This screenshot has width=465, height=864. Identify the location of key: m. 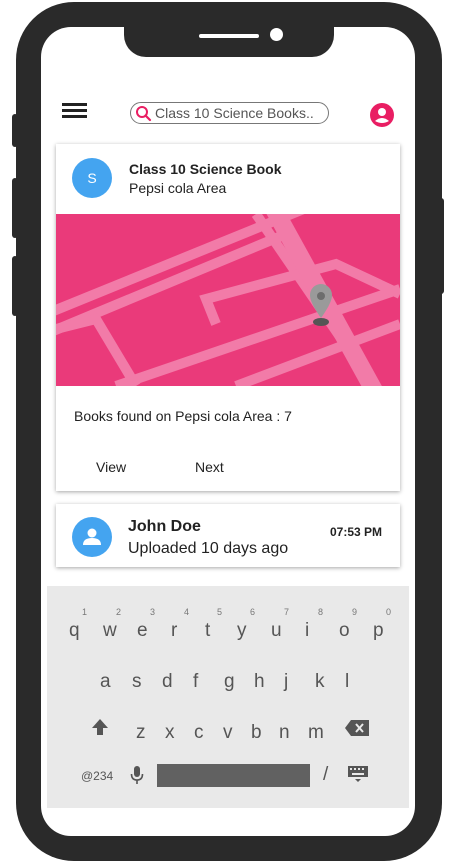
(316, 733).